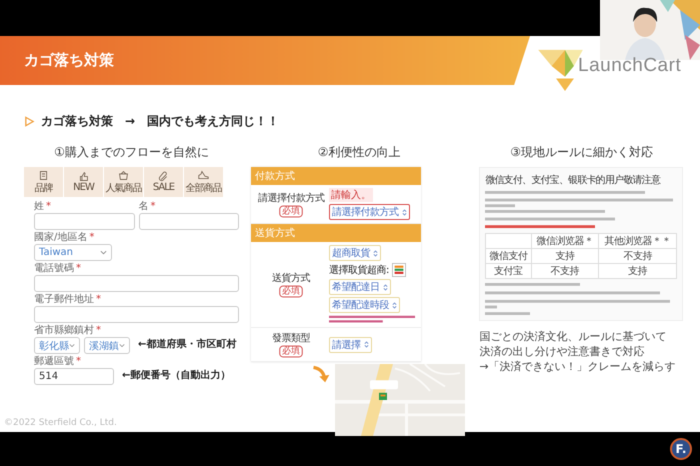  What do you see at coordinates (57, 269) in the screenshot?
I see `field-label: 電話號碼 *` at bounding box center [57, 269].